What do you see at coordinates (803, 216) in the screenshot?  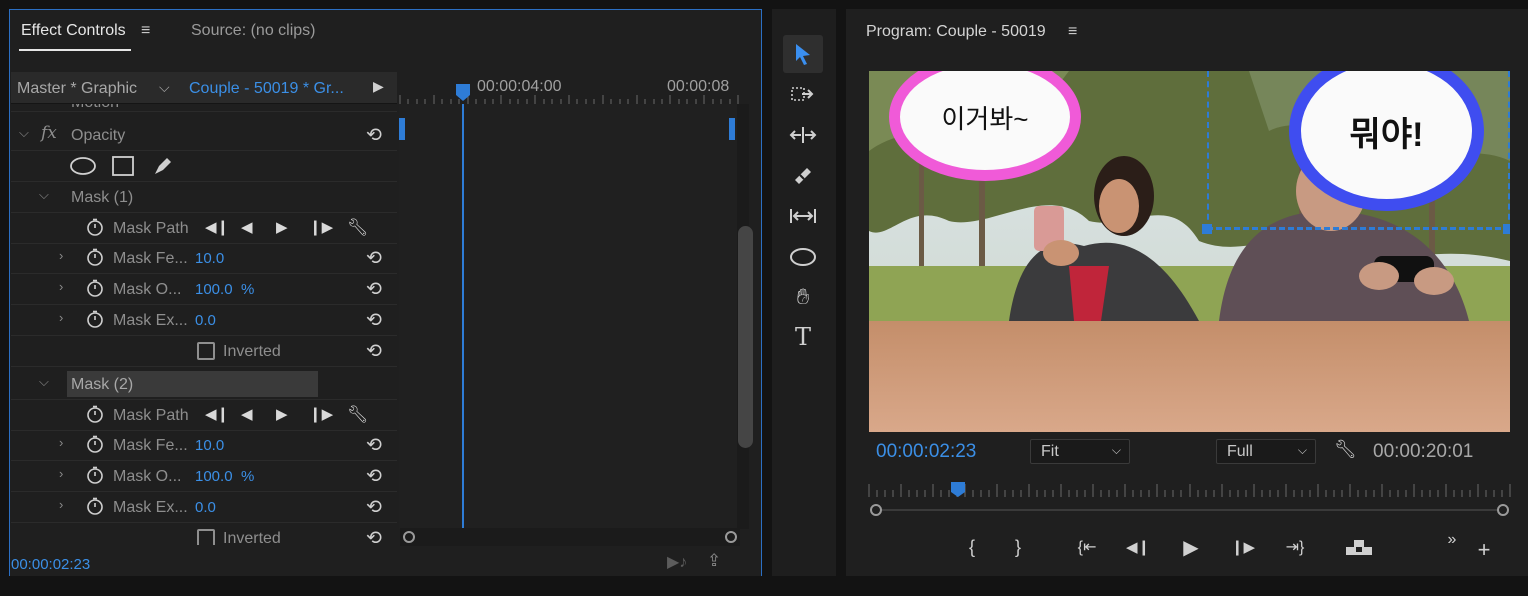 I see `slip-tool` at bounding box center [803, 216].